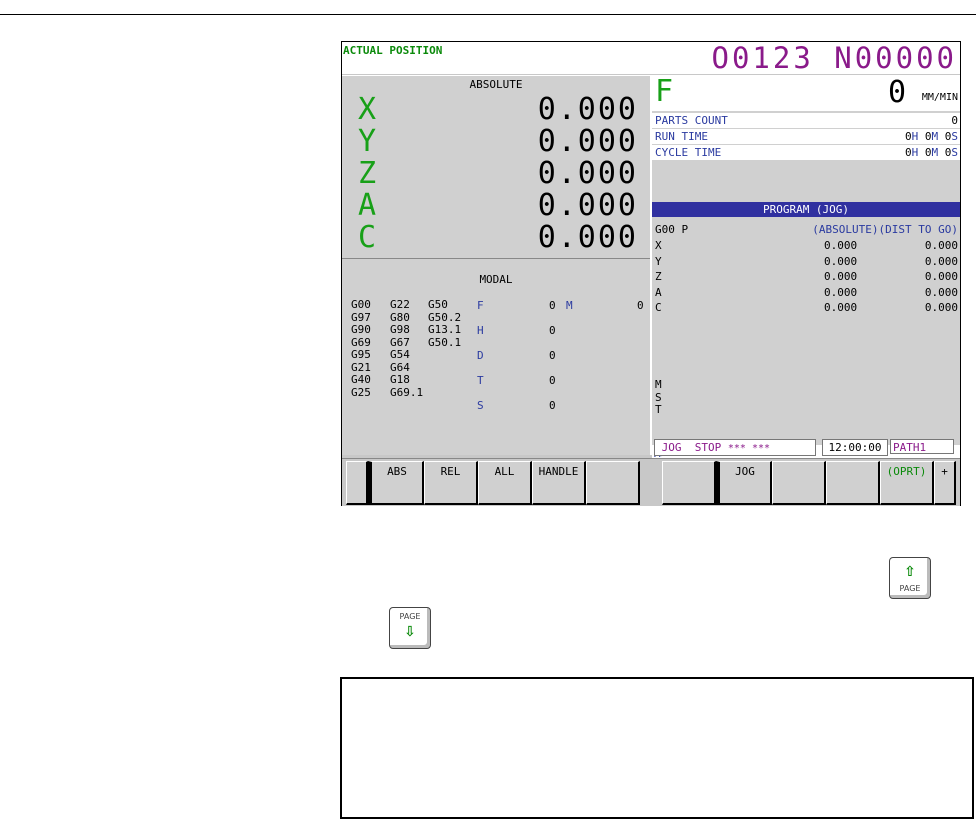 The height and width of the screenshot is (820, 976). Describe the element at coordinates (438, 304) in the screenshot. I see `g-code: G50` at that location.